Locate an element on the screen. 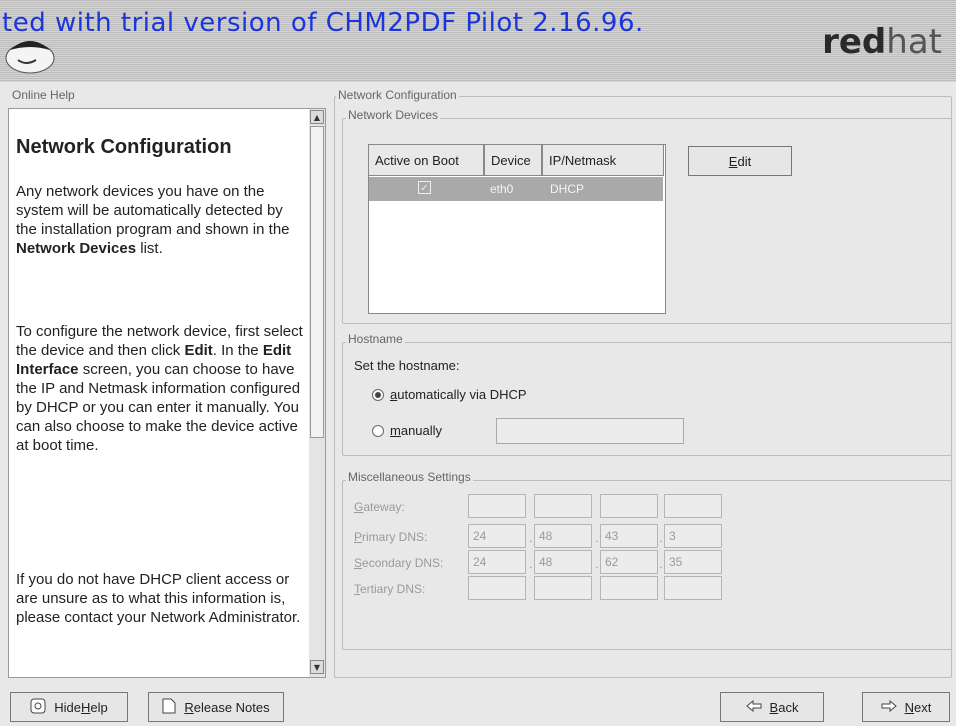 Image resolution: width=956 pixels, height=726 pixels. redhat-logo: redhat is located at coordinates (882, 42).